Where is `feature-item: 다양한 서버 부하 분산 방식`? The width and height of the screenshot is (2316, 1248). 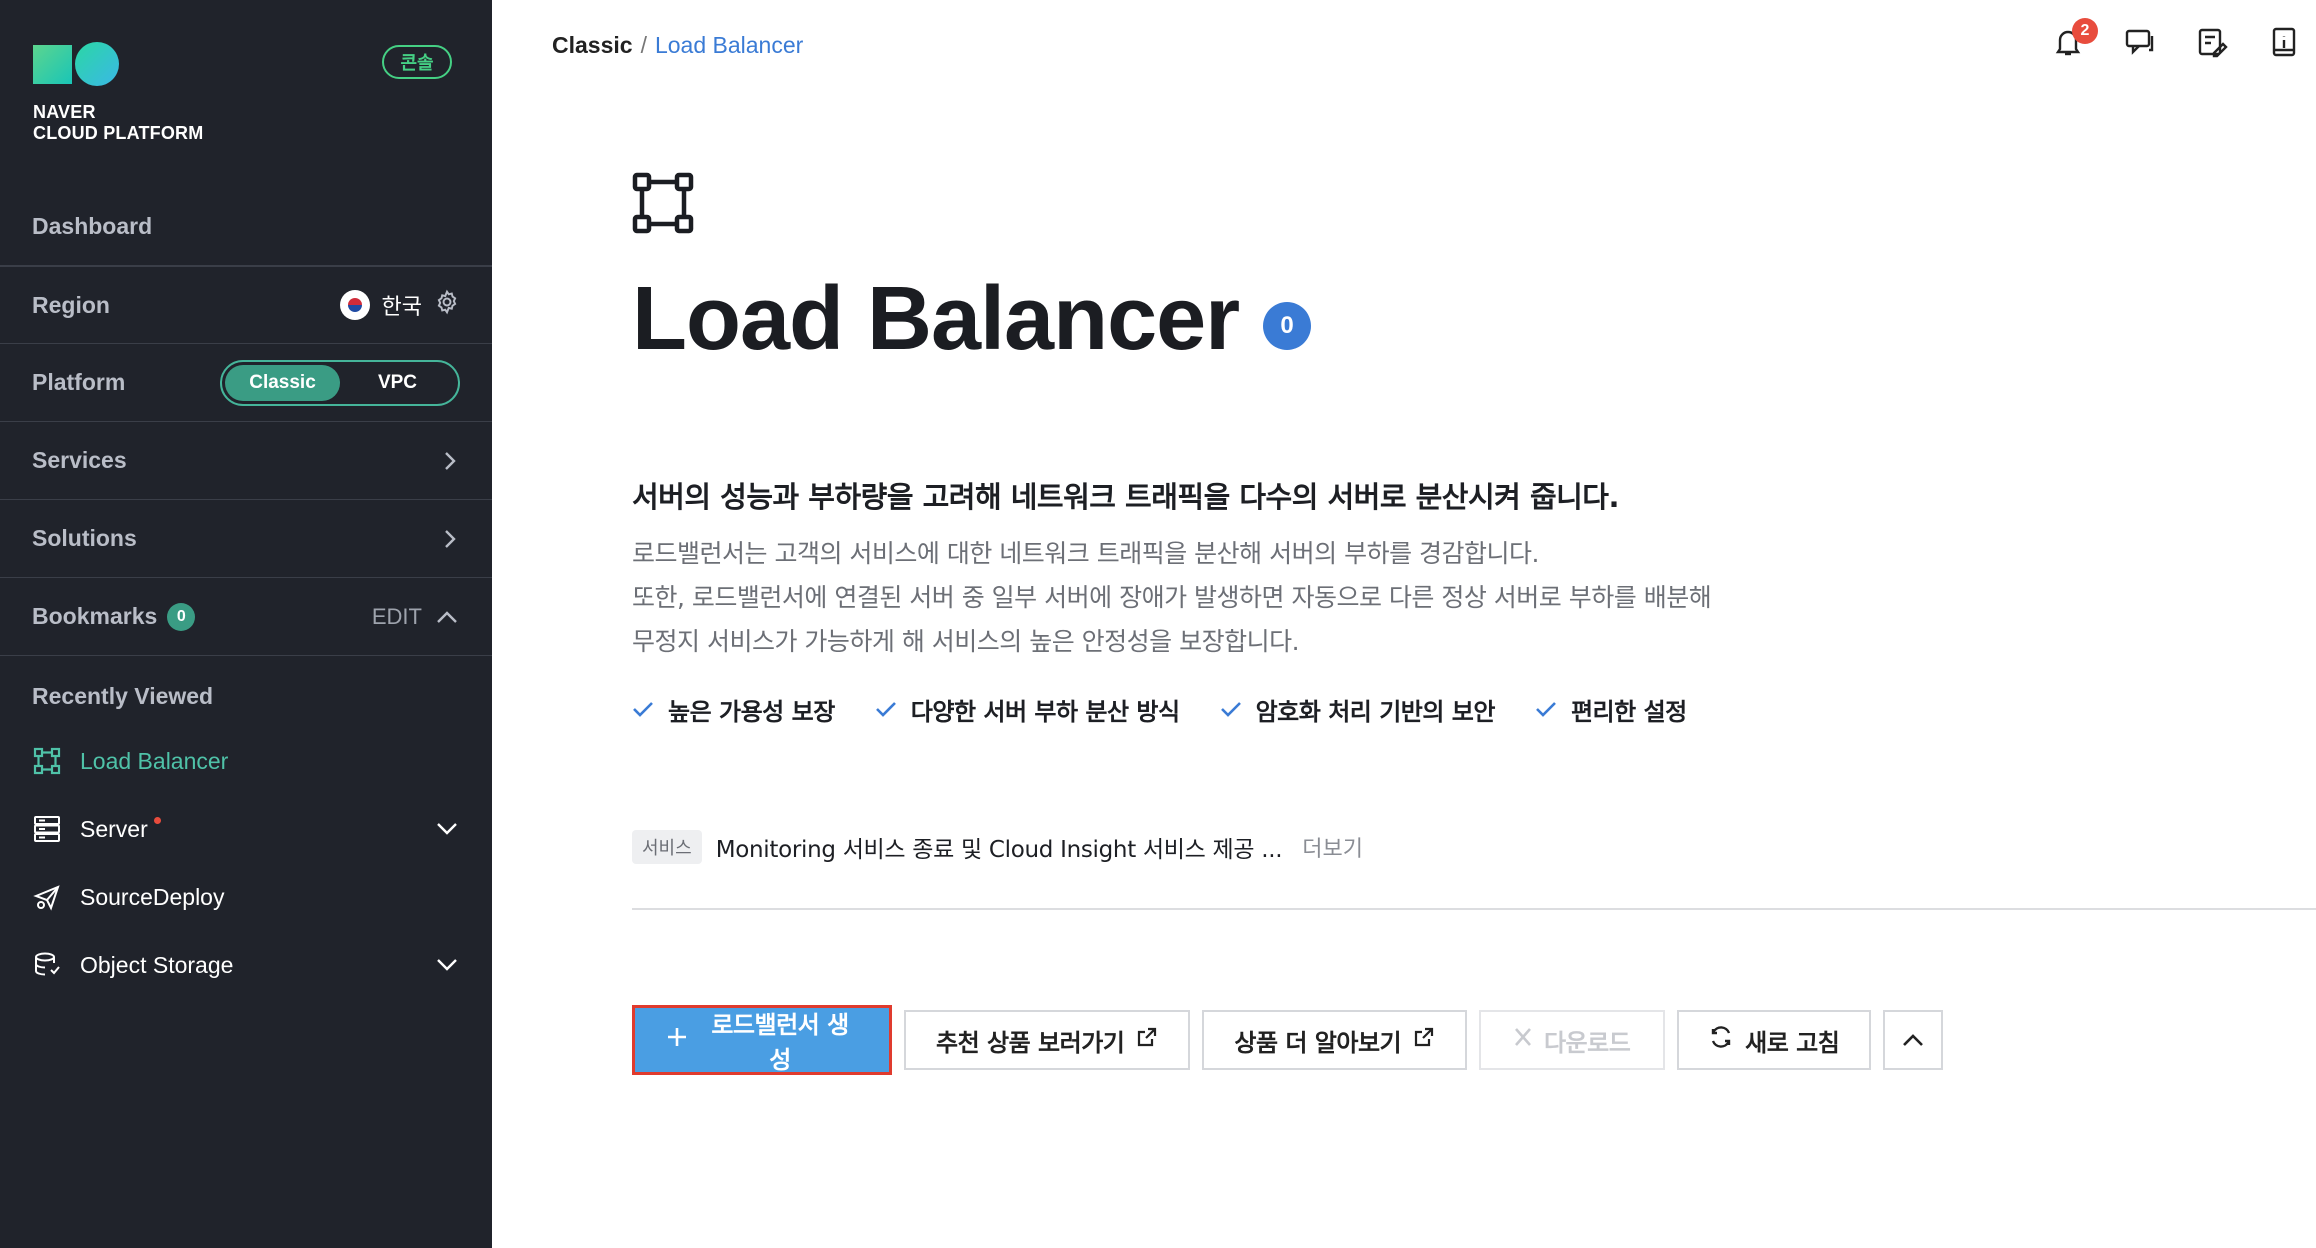
feature-item: 다양한 서버 부하 분산 방식 is located at coordinates (1027, 709).